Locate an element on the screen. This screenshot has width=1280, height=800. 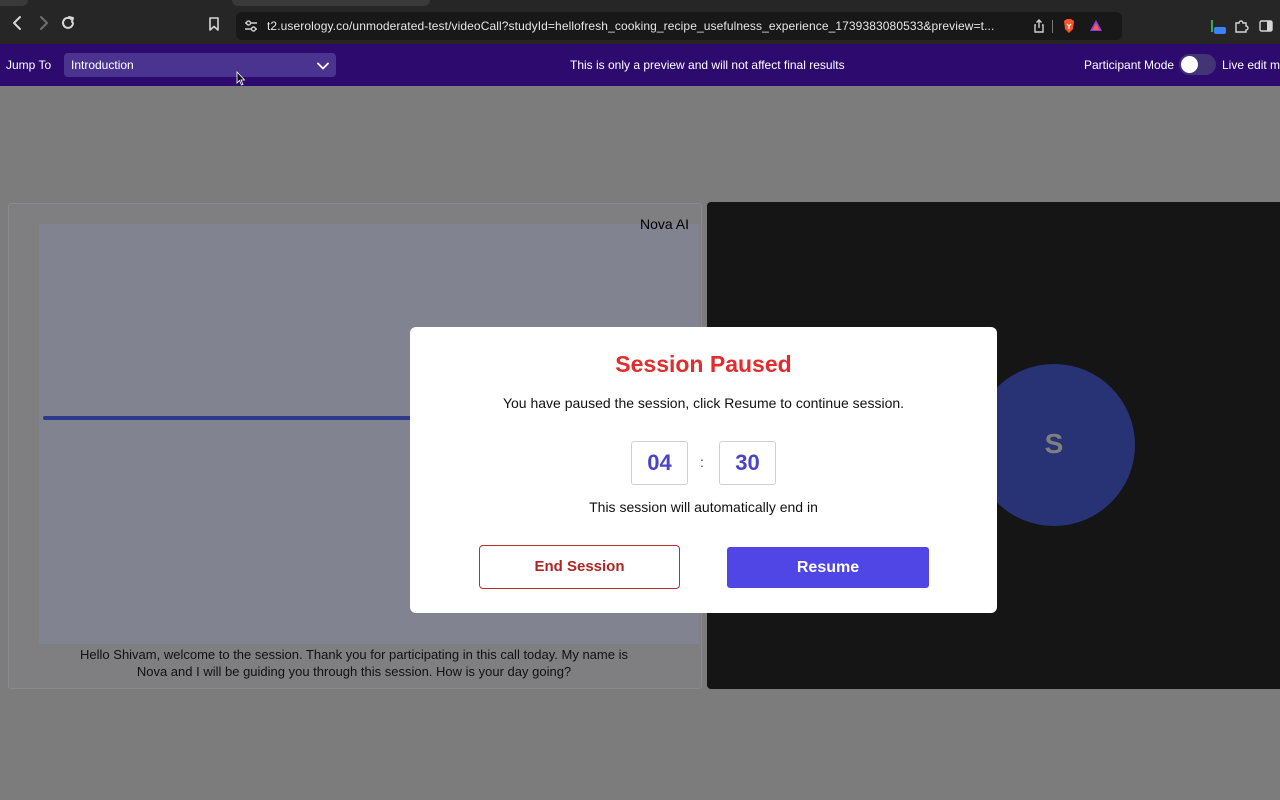
site-settings-icon is located at coordinates (251, 26).